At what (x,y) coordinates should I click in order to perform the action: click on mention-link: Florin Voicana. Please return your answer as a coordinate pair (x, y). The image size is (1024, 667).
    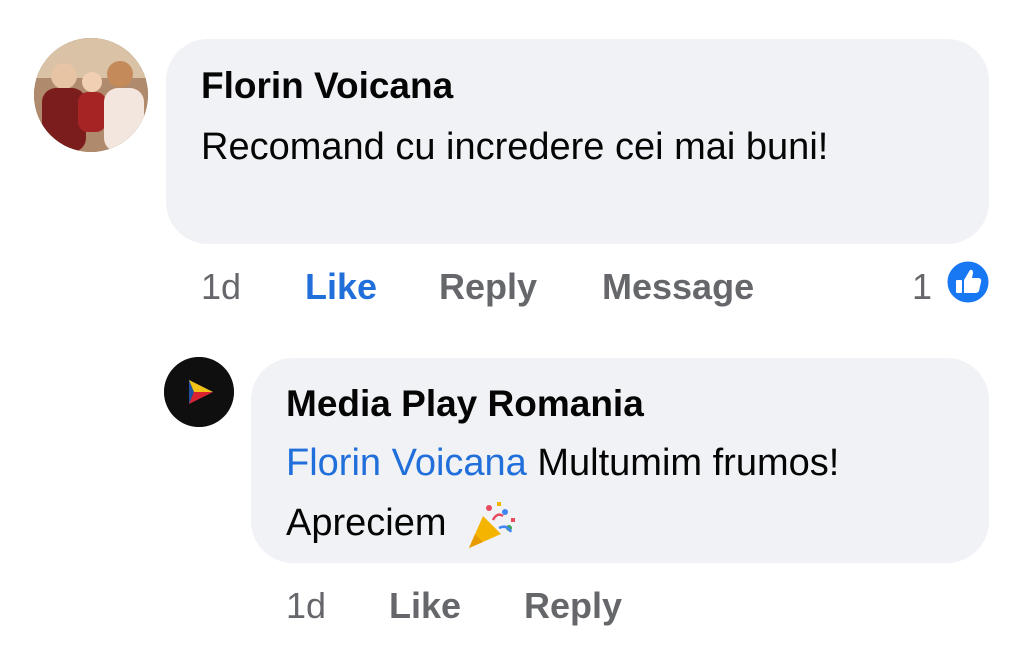
    Looking at the image, I should click on (406, 463).